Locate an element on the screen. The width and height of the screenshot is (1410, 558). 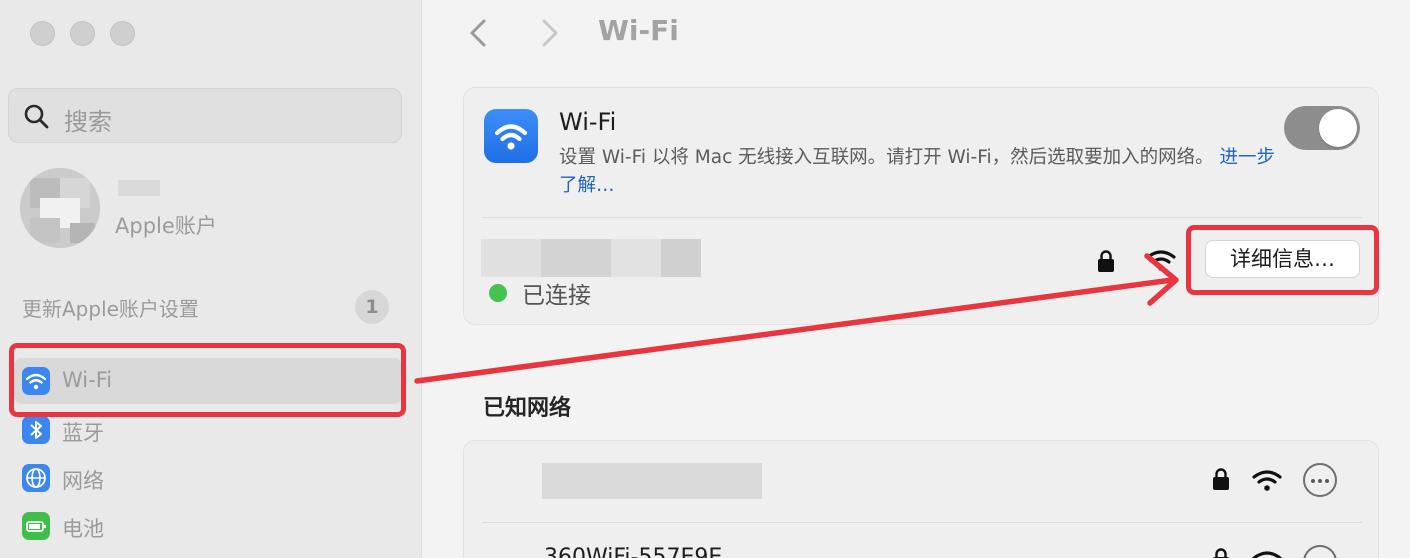
search-field: 搜索 is located at coordinates (205, 115).